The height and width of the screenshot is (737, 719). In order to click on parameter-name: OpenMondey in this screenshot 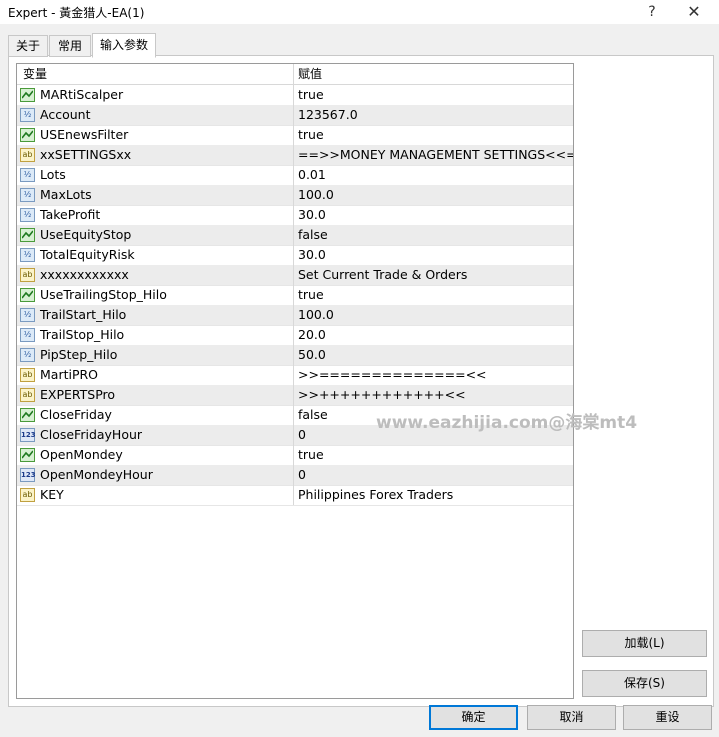, I will do `click(81, 454)`.